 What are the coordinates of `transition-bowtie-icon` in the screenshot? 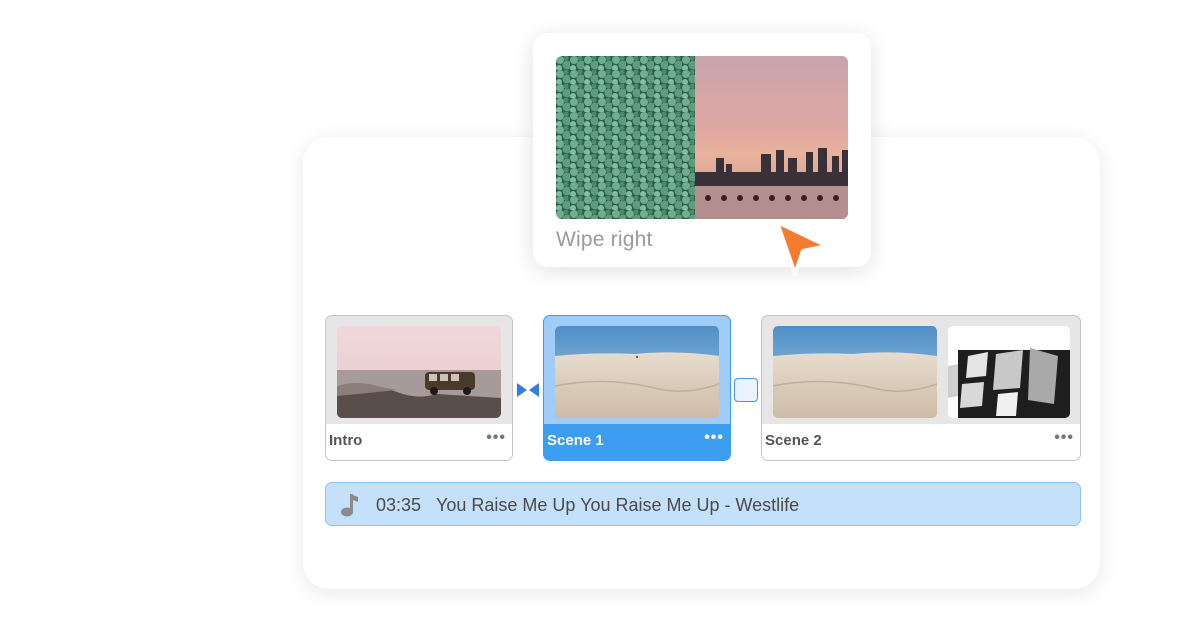 It's located at (528, 392).